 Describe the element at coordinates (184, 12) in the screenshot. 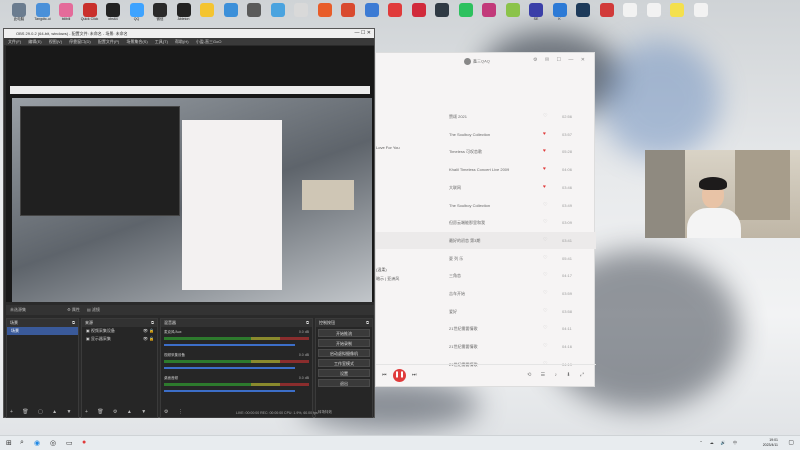

I see `desktop-icon: Ableton` at that location.